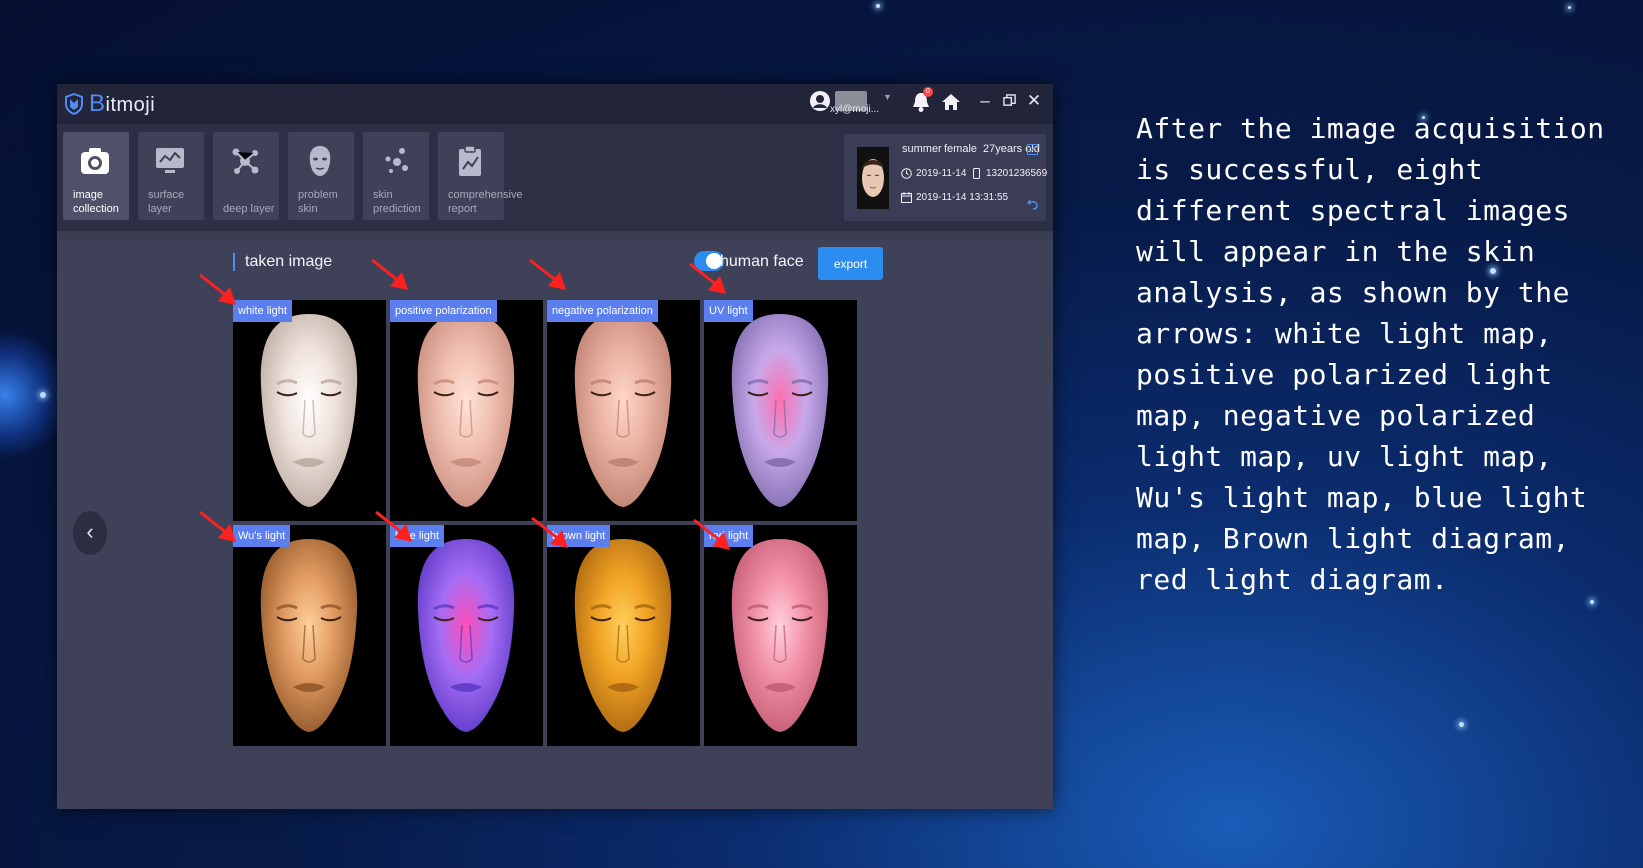 Image resolution: width=1643 pixels, height=868 pixels. I want to click on capture-datetime: 2019-11-14 13:31:55, so click(962, 197).